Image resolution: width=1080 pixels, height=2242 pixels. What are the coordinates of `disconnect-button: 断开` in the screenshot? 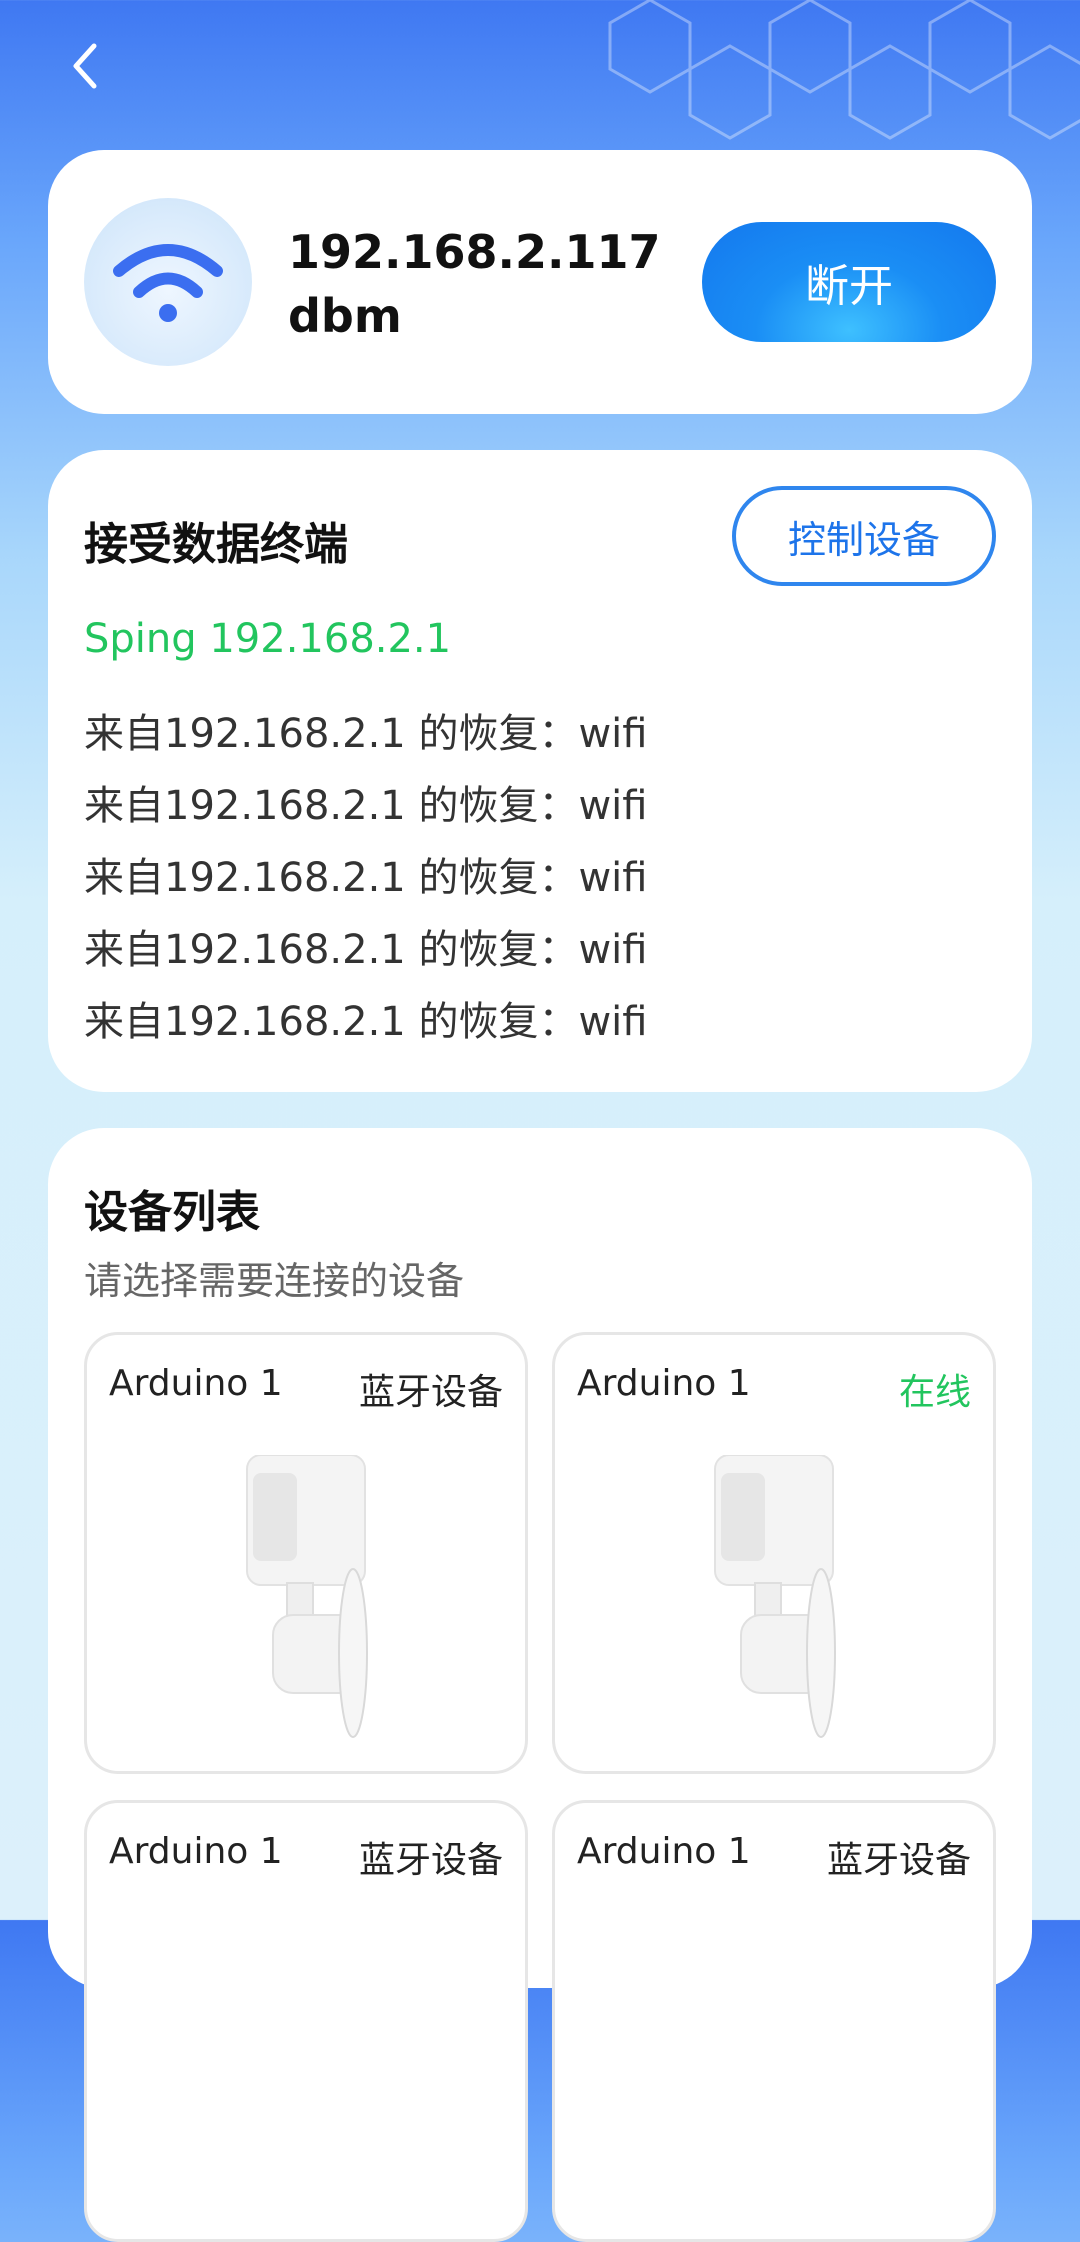 It's located at (849, 282).